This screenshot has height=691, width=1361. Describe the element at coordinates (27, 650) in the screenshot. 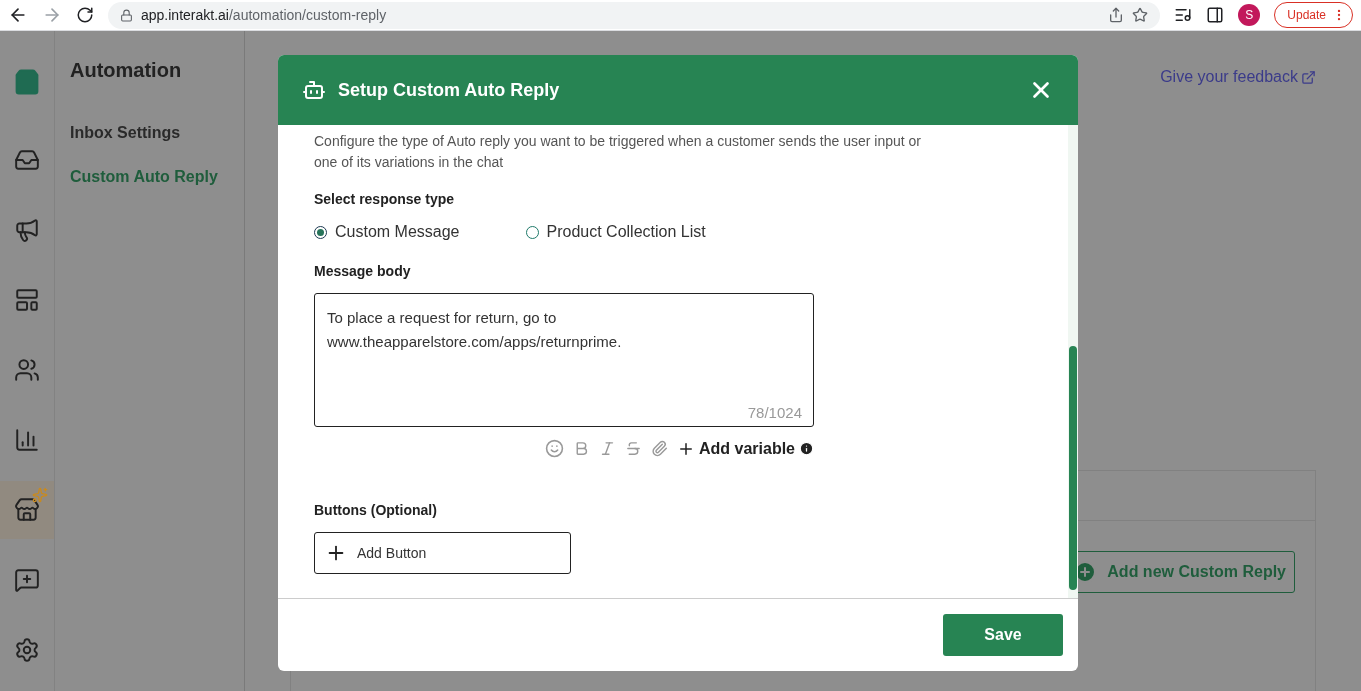

I see `settings-icon` at that location.